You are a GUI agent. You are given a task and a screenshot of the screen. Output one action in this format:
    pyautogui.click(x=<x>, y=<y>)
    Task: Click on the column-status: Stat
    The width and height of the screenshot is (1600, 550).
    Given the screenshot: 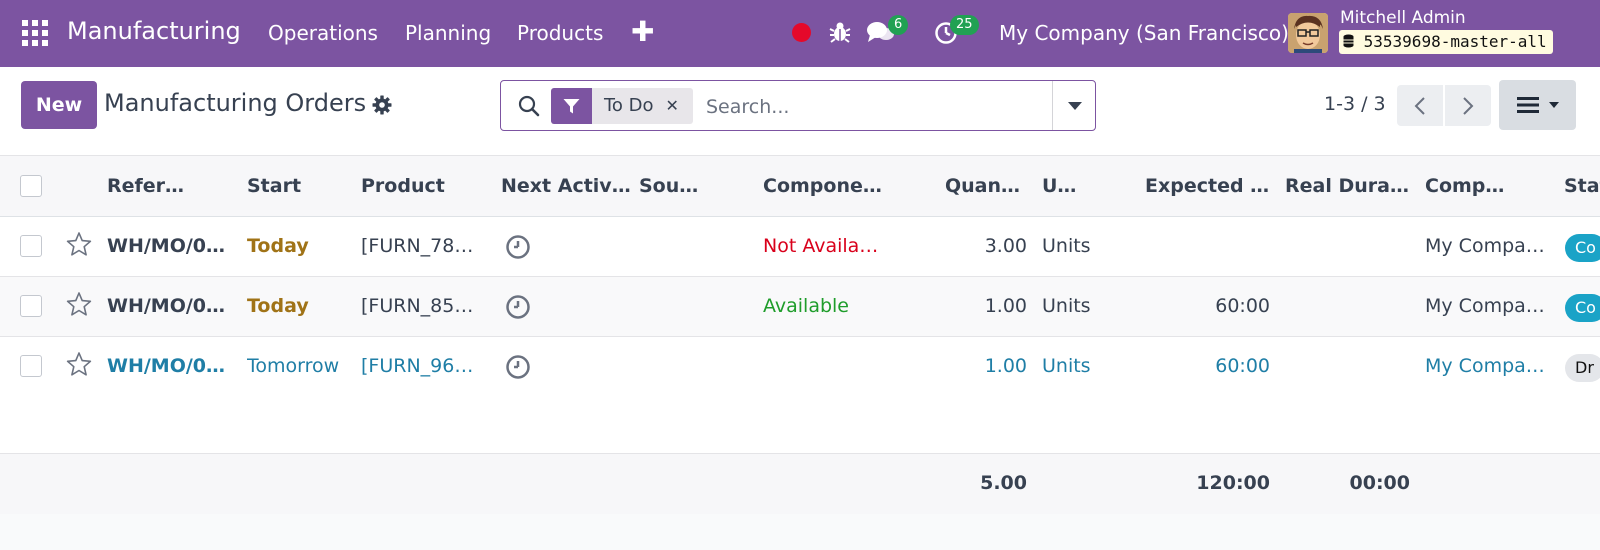 What is the action you would take?
    pyautogui.click(x=1582, y=186)
    